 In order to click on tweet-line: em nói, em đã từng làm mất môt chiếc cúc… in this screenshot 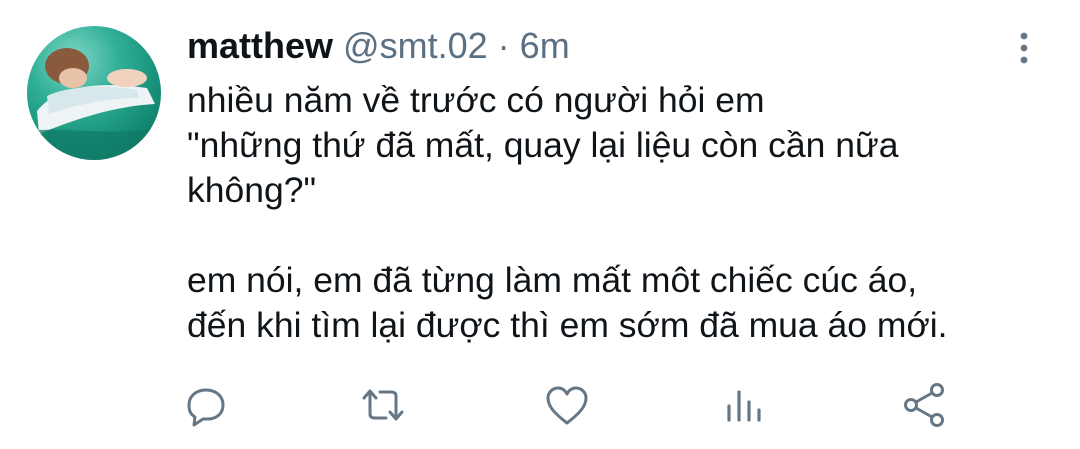, I will do `click(552, 280)`.